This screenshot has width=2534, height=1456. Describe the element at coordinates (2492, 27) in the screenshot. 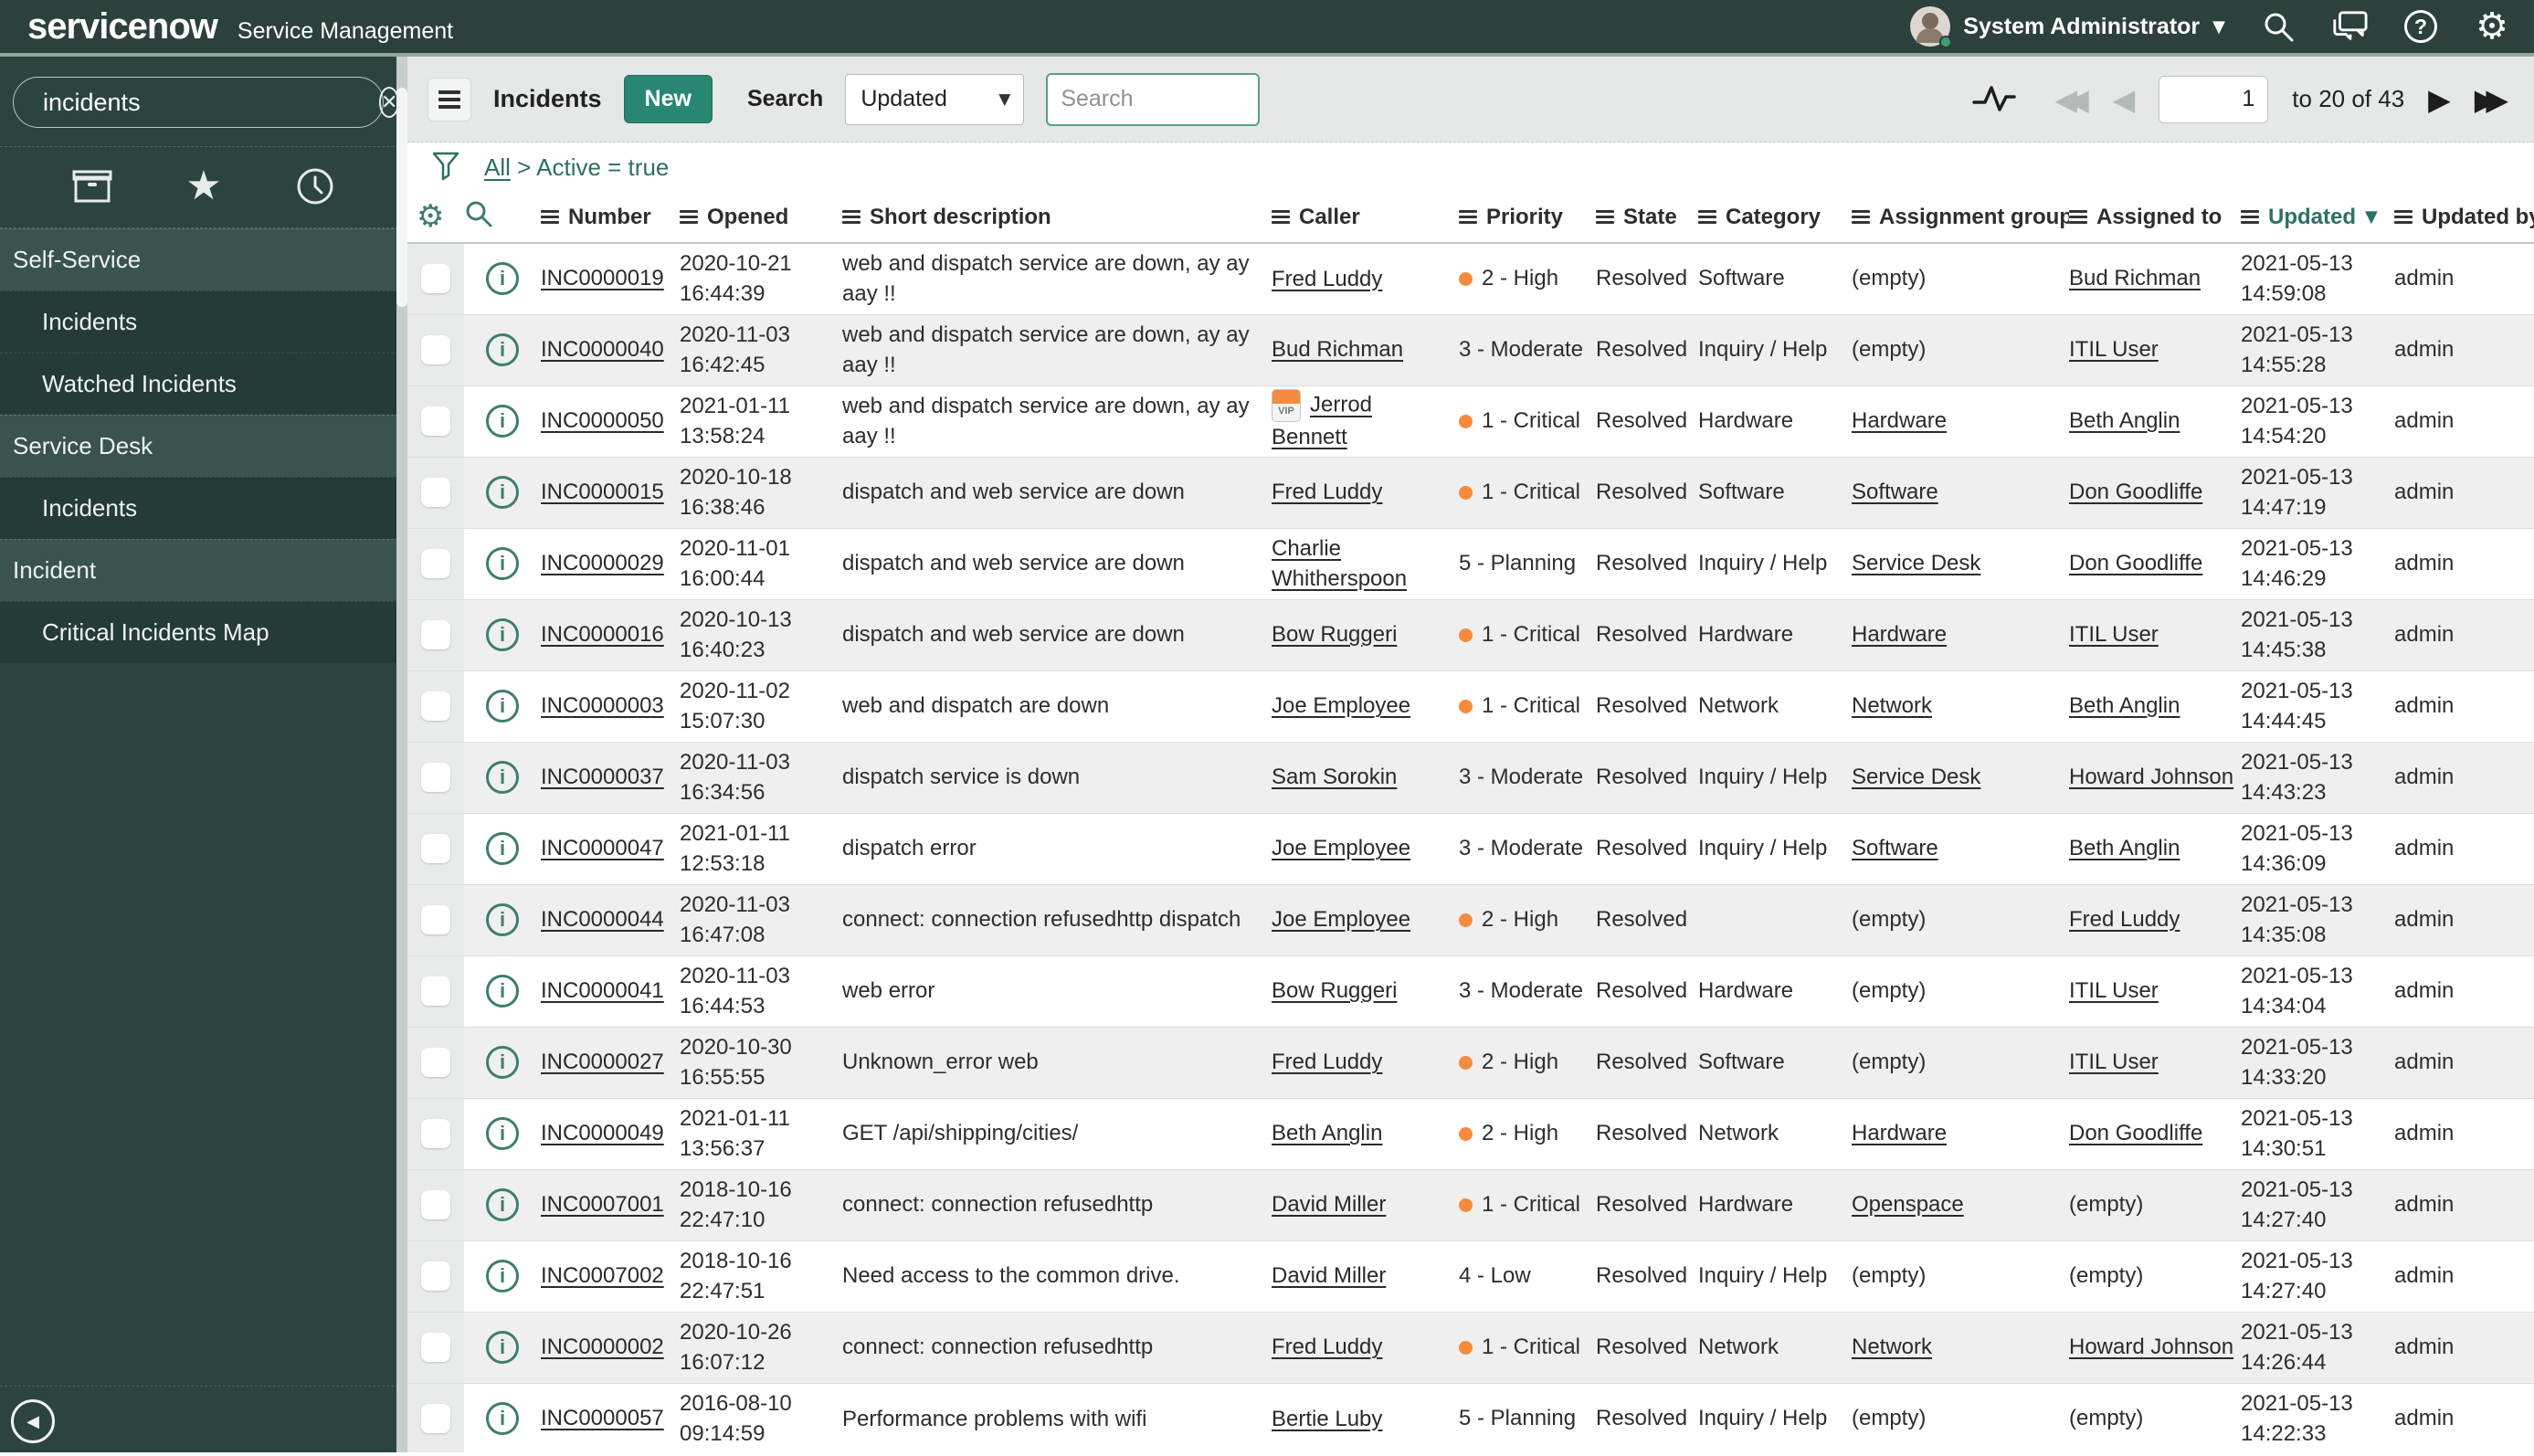

I see `settings-gear-icon: ⚙` at that location.